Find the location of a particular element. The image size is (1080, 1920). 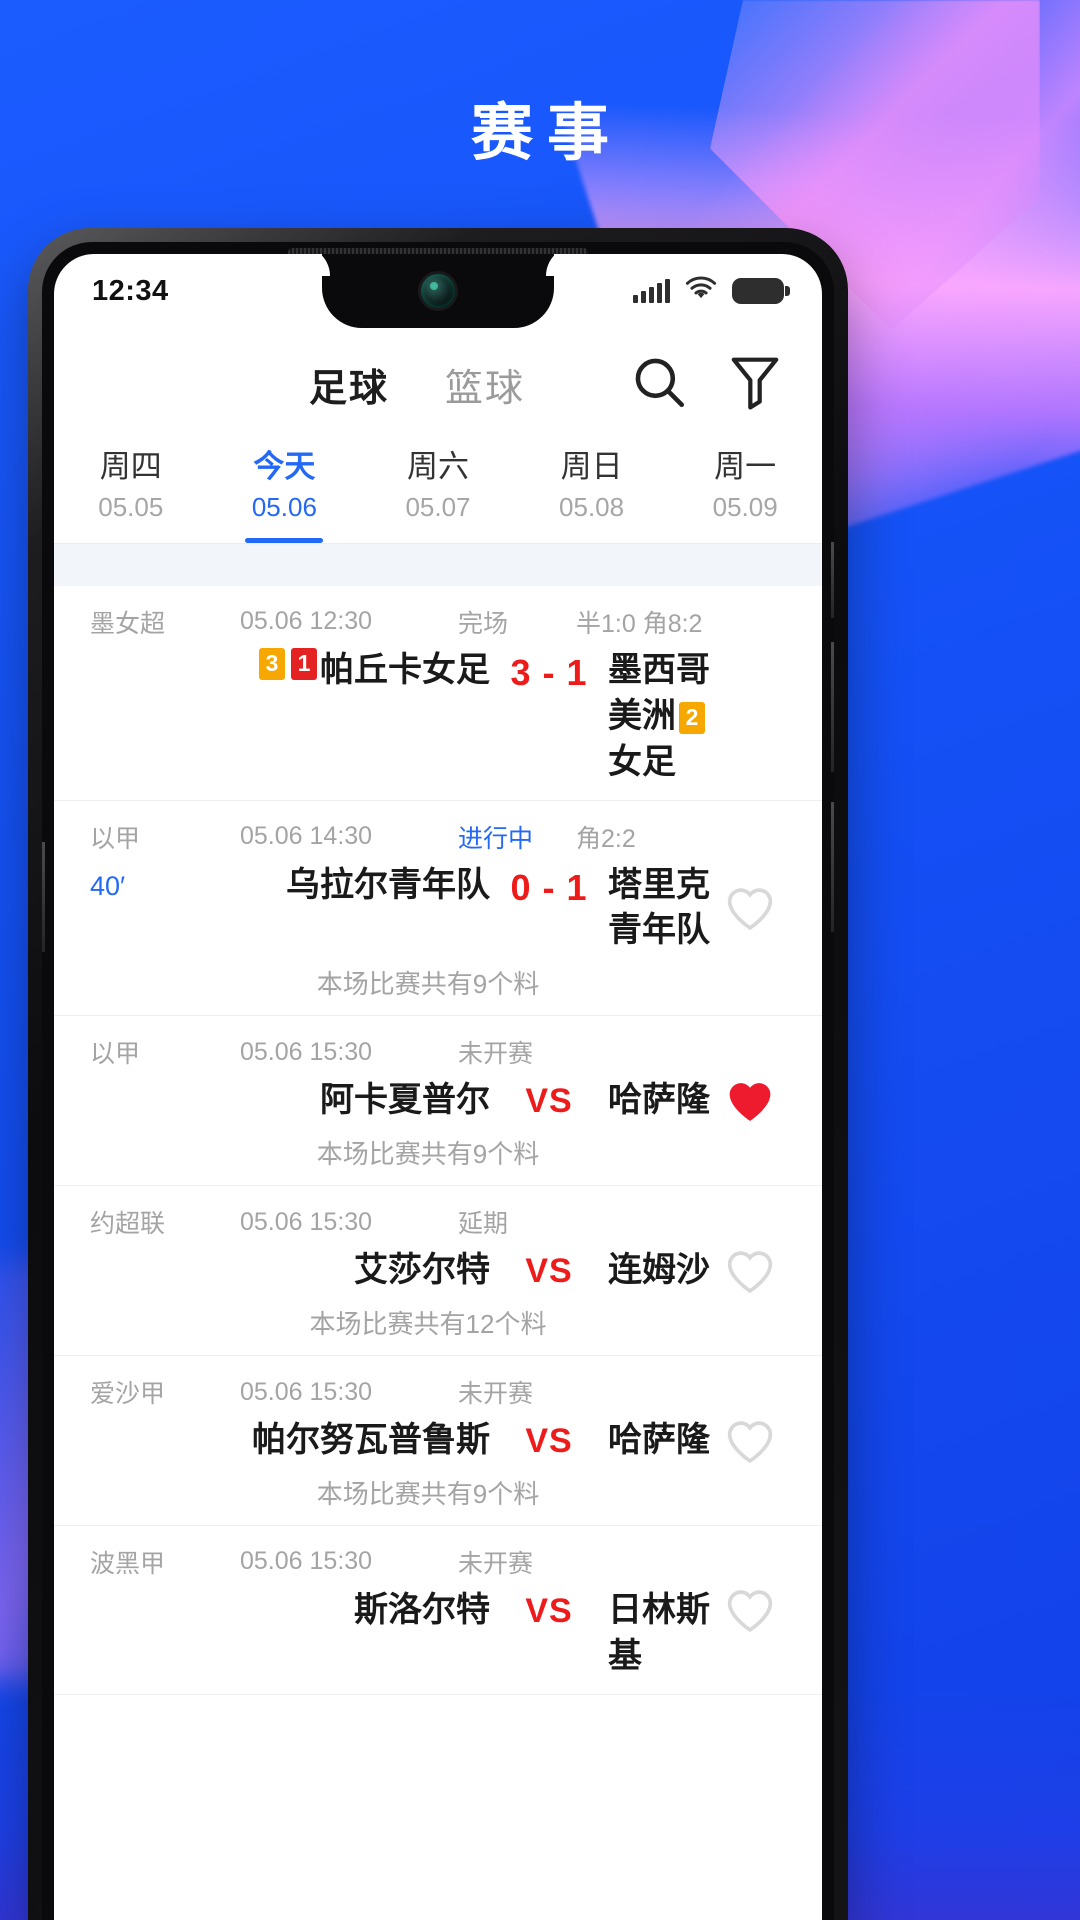

match-league: 约超联 is located at coordinates (128, 1224).